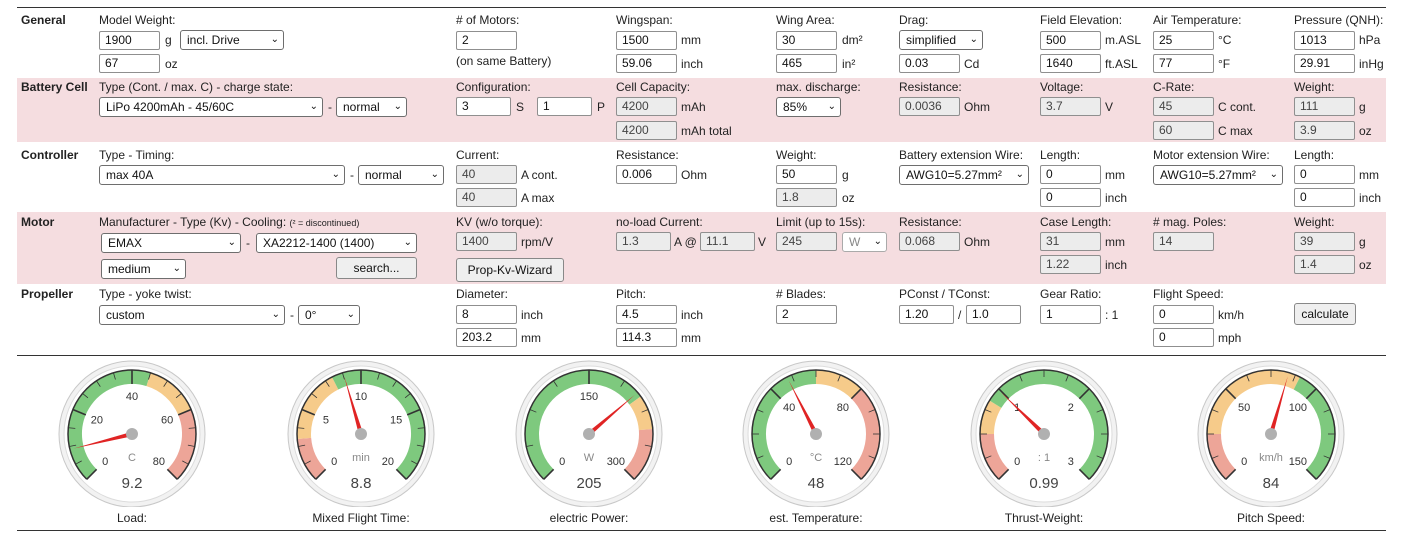 The height and width of the screenshot is (537, 1414). Describe the element at coordinates (644, 20) in the screenshot. I see `wingspan-label: Wingspan:` at that location.